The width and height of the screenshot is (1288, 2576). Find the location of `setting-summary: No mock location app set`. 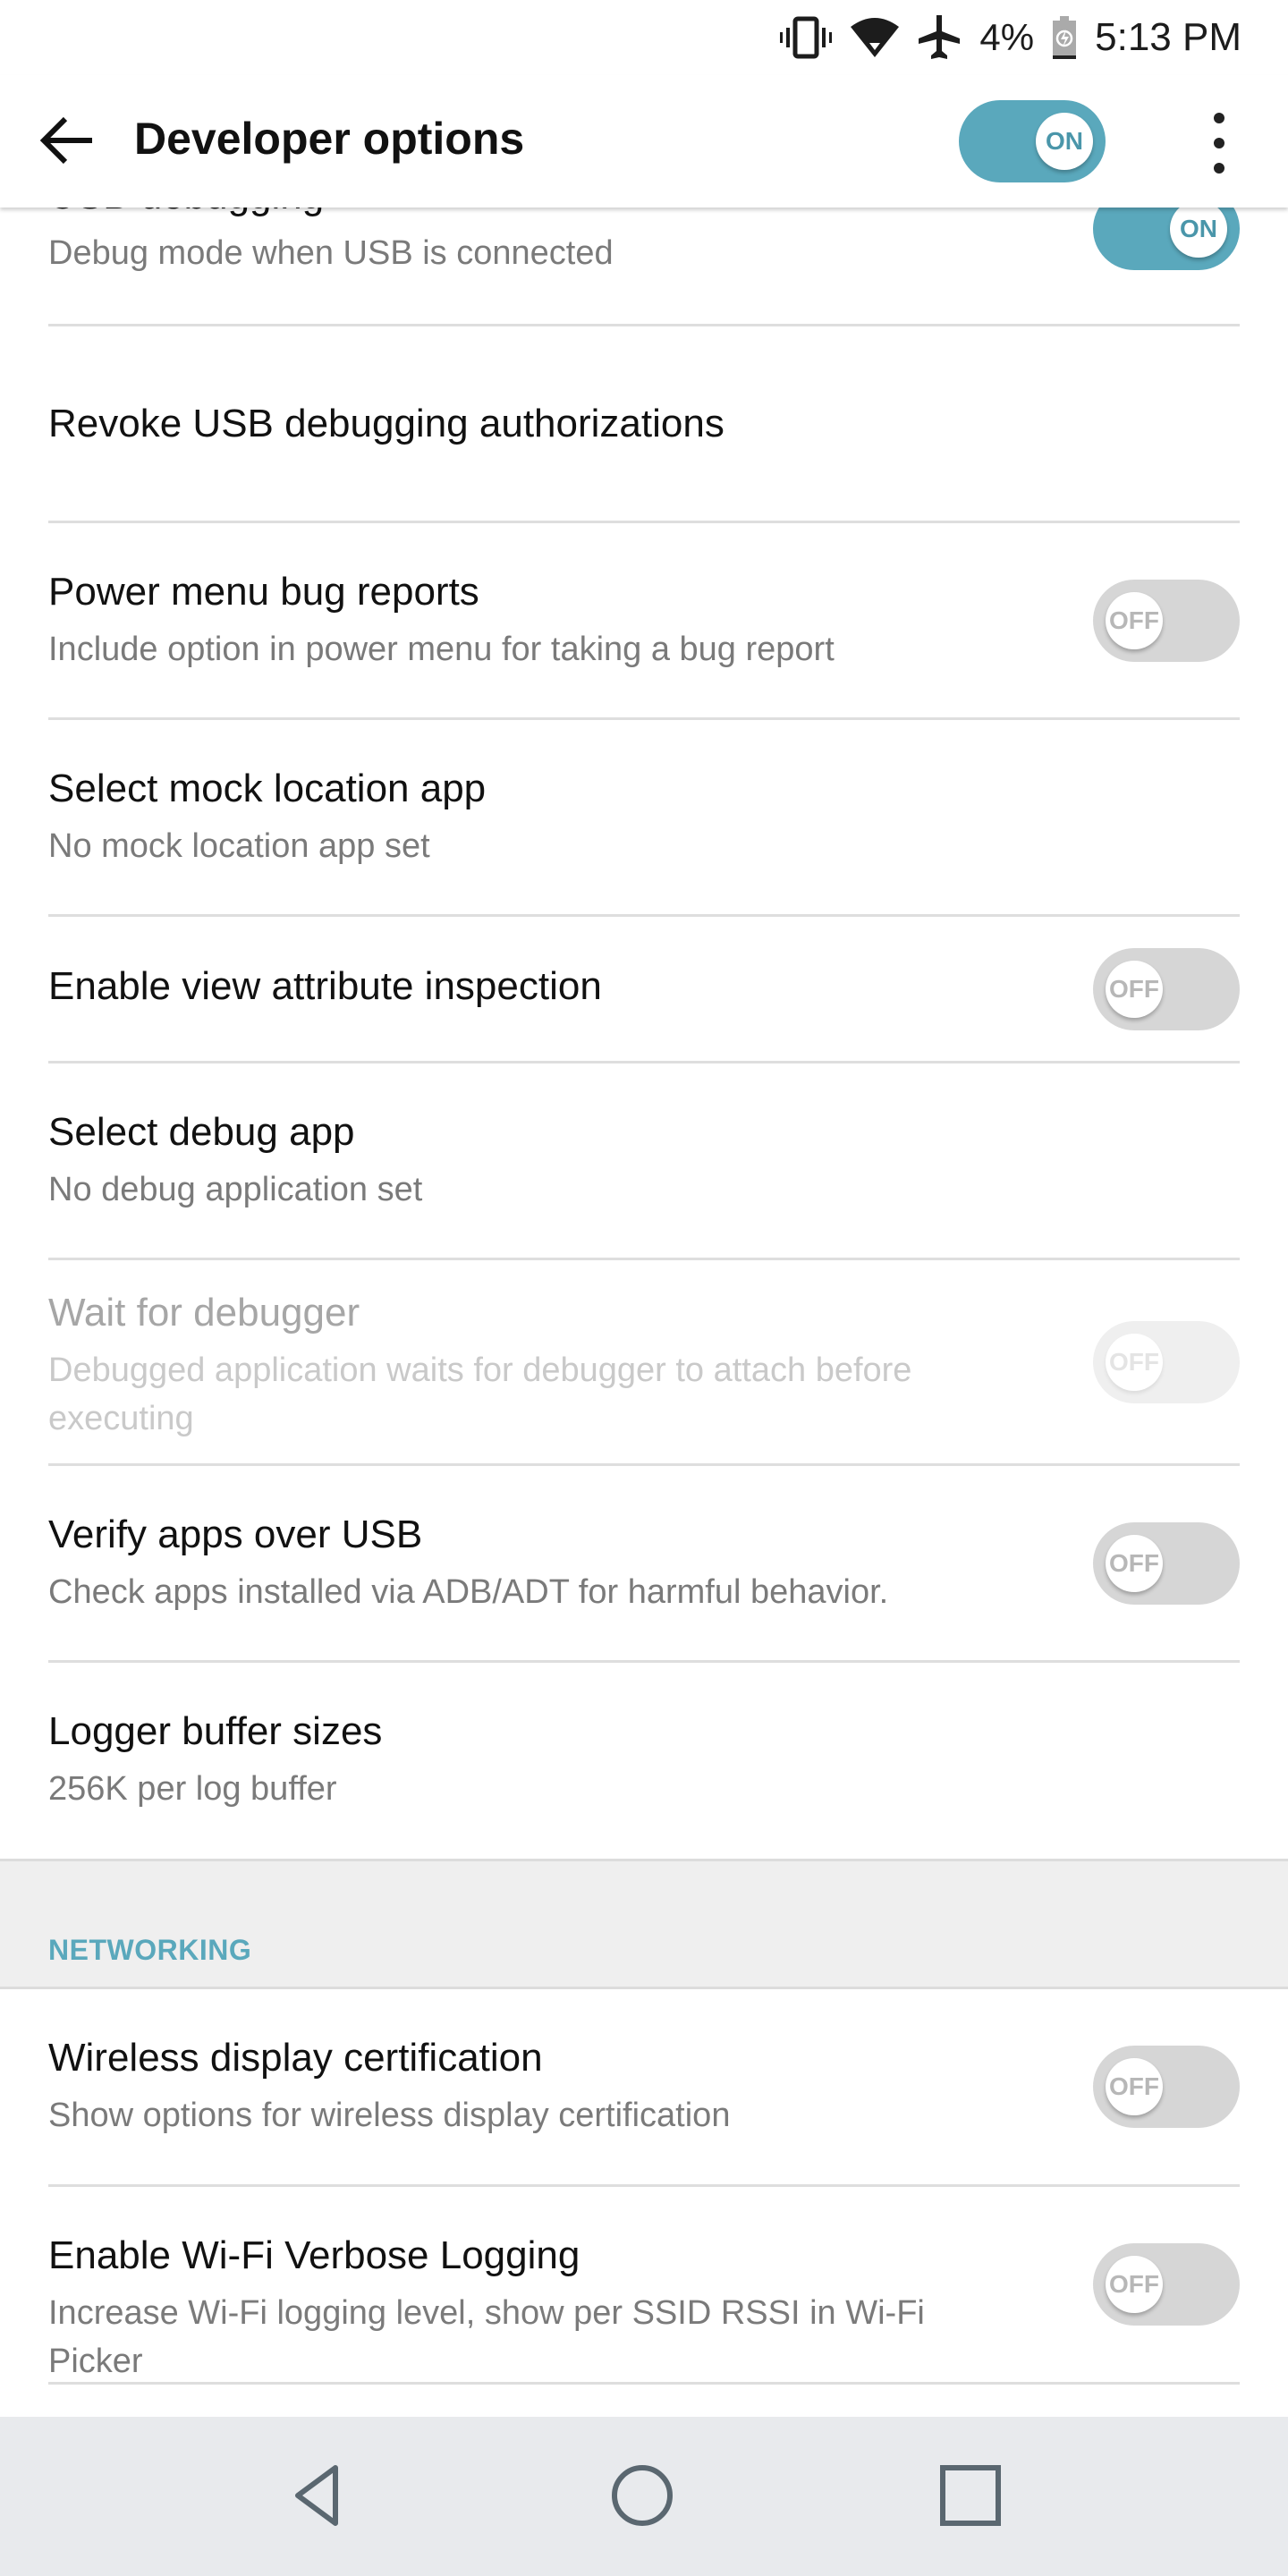

setting-summary: No mock location app set is located at coordinates (239, 846).